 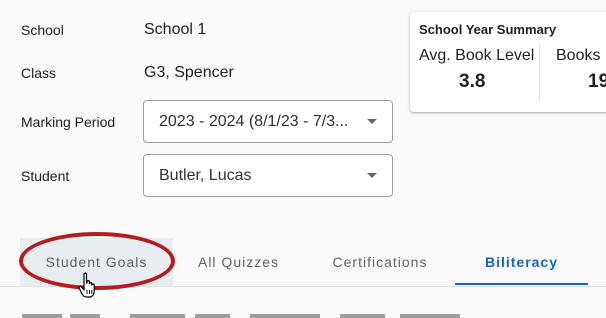 I want to click on avg-book-level-label: Avg. Book Level, so click(x=477, y=55).